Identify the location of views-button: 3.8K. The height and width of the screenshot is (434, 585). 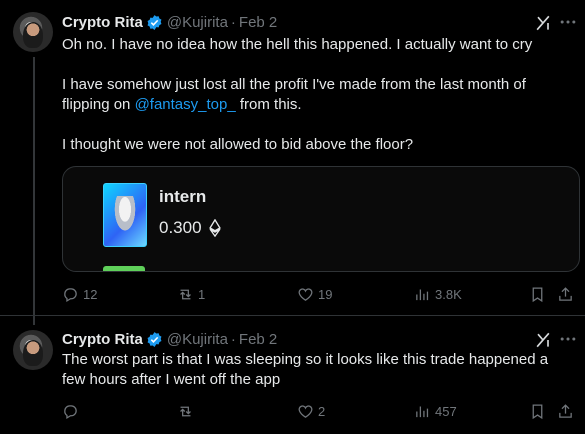
(438, 294).